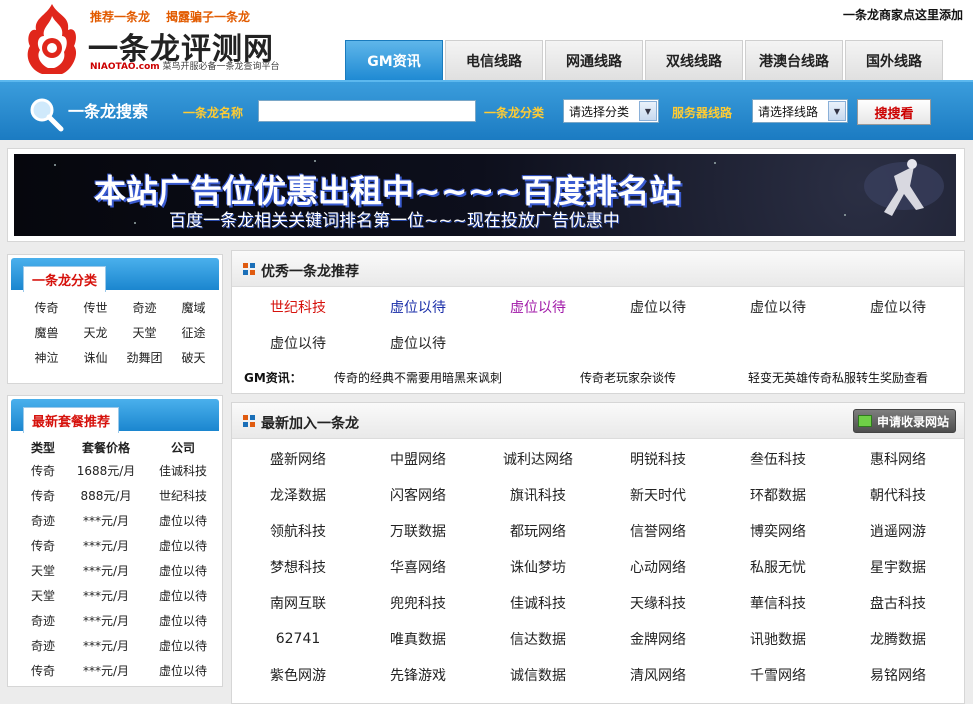 This screenshot has height=704, width=973. What do you see at coordinates (898, 567) in the screenshot?
I see `latest-item: 星宇数据` at bounding box center [898, 567].